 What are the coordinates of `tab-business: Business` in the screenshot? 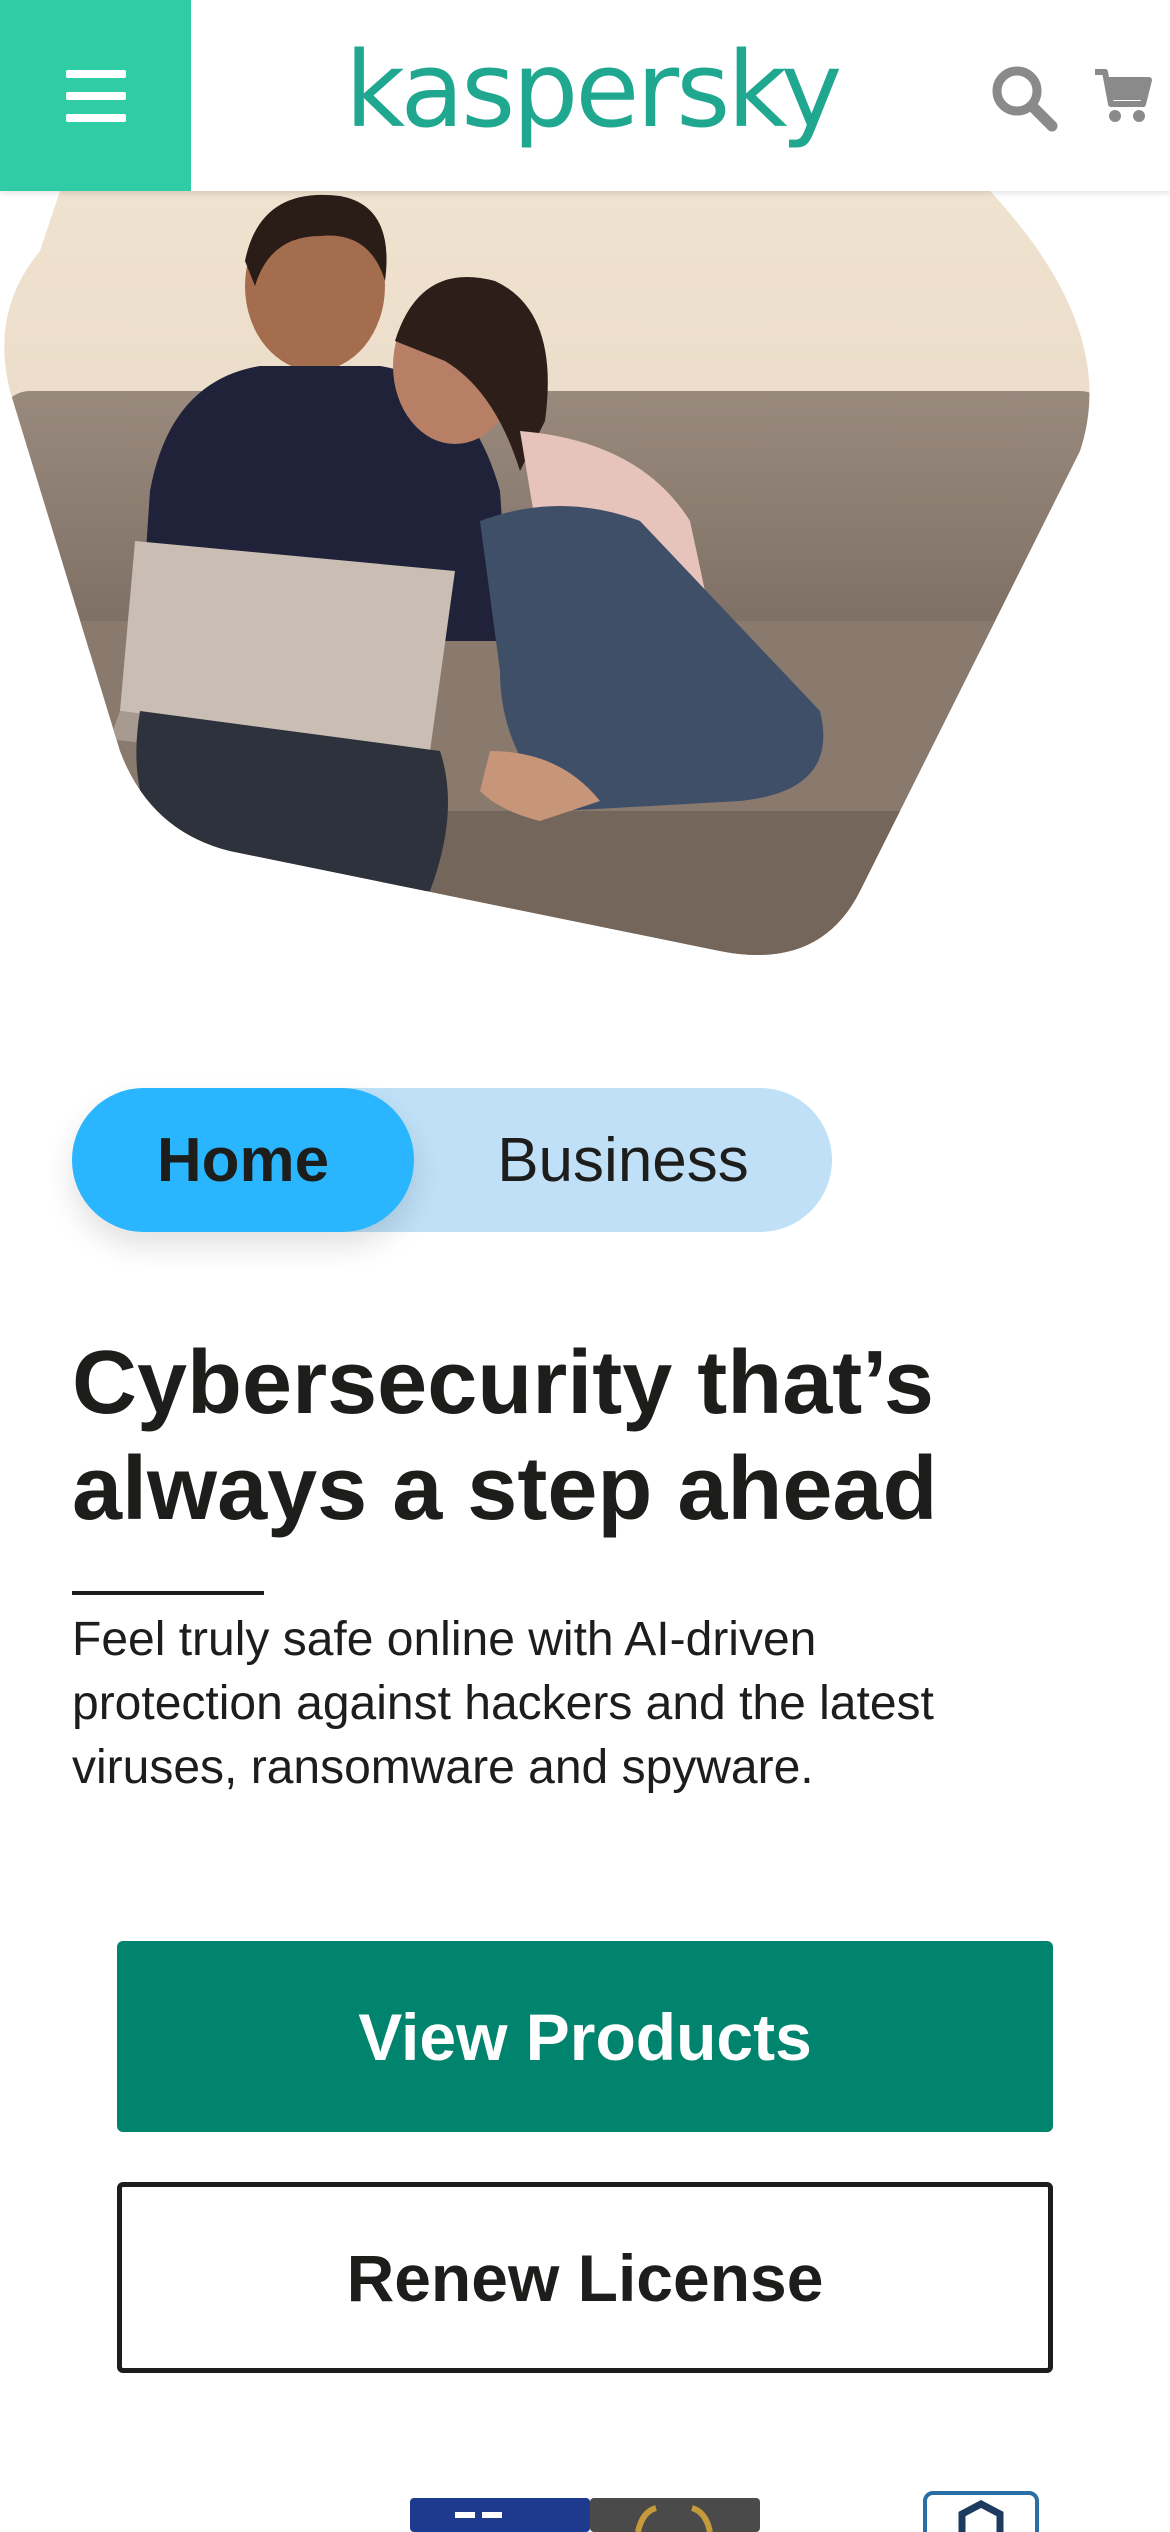 It's located at (623, 1160).